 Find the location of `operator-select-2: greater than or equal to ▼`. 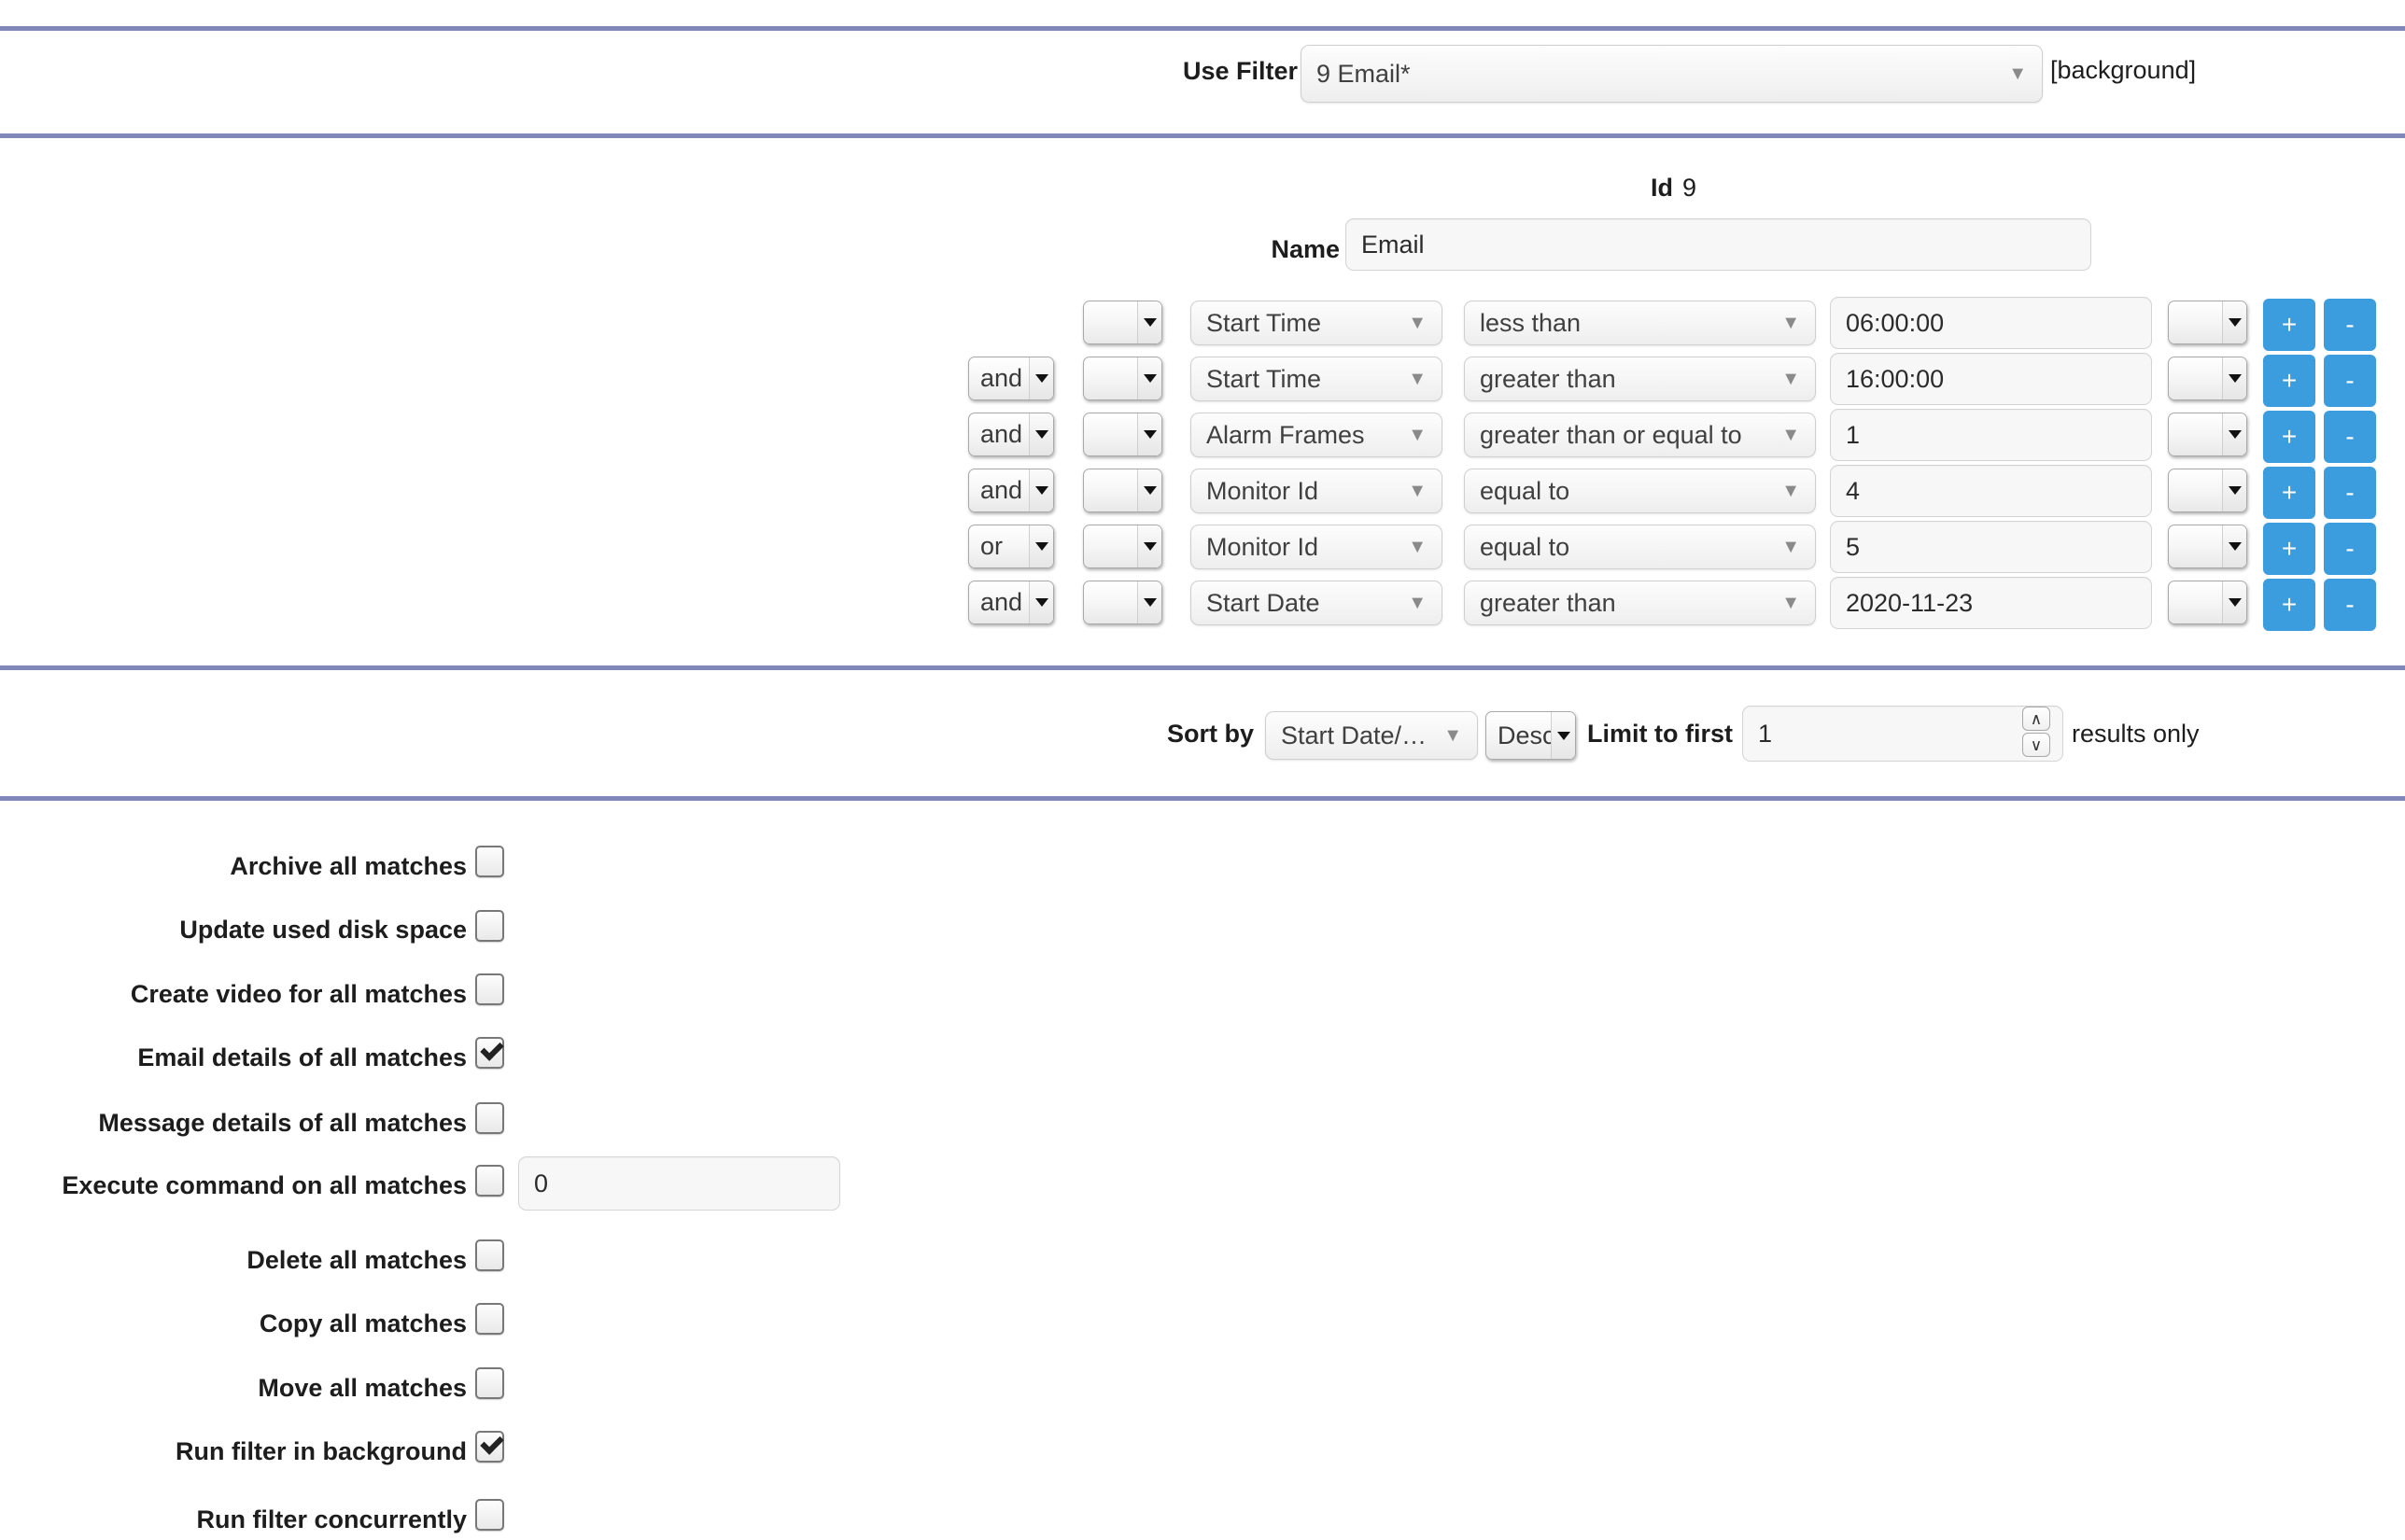

operator-select-2: greater than or equal to ▼ is located at coordinates (1640, 435).